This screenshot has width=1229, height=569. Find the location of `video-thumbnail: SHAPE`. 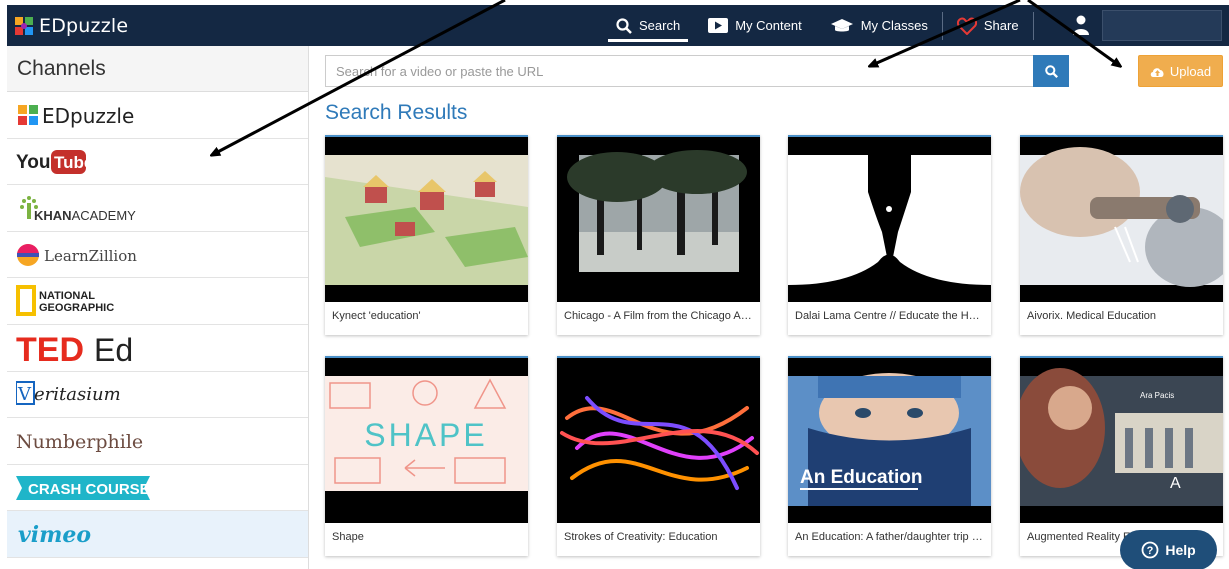

video-thumbnail: SHAPE is located at coordinates (426, 440).